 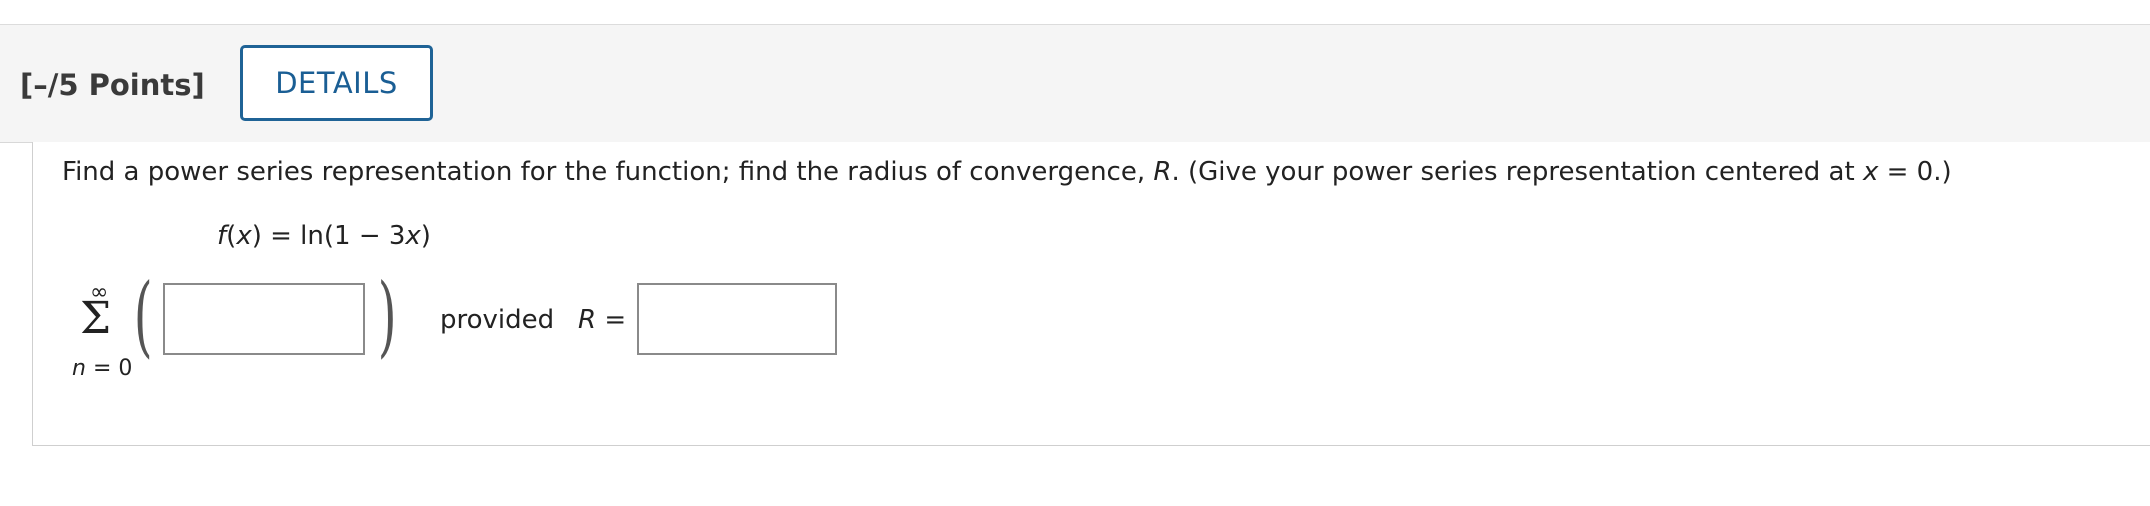 I want to click on function-variable: x, so click(x=244, y=236).